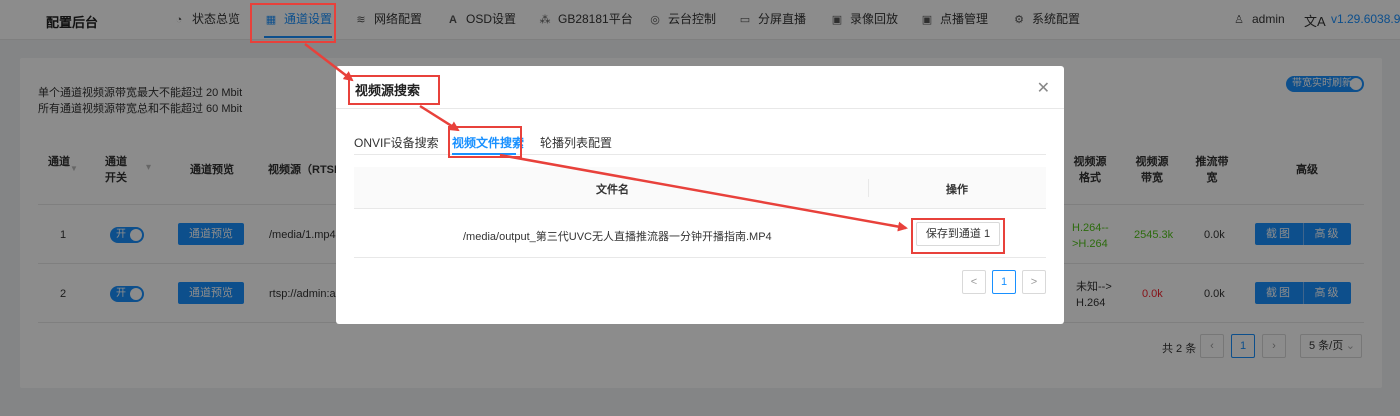 The height and width of the screenshot is (416, 1400). What do you see at coordinates (703, 192) in the screenshot?
I see `arrow-tab-to-save` at bounding box center [703, 192].